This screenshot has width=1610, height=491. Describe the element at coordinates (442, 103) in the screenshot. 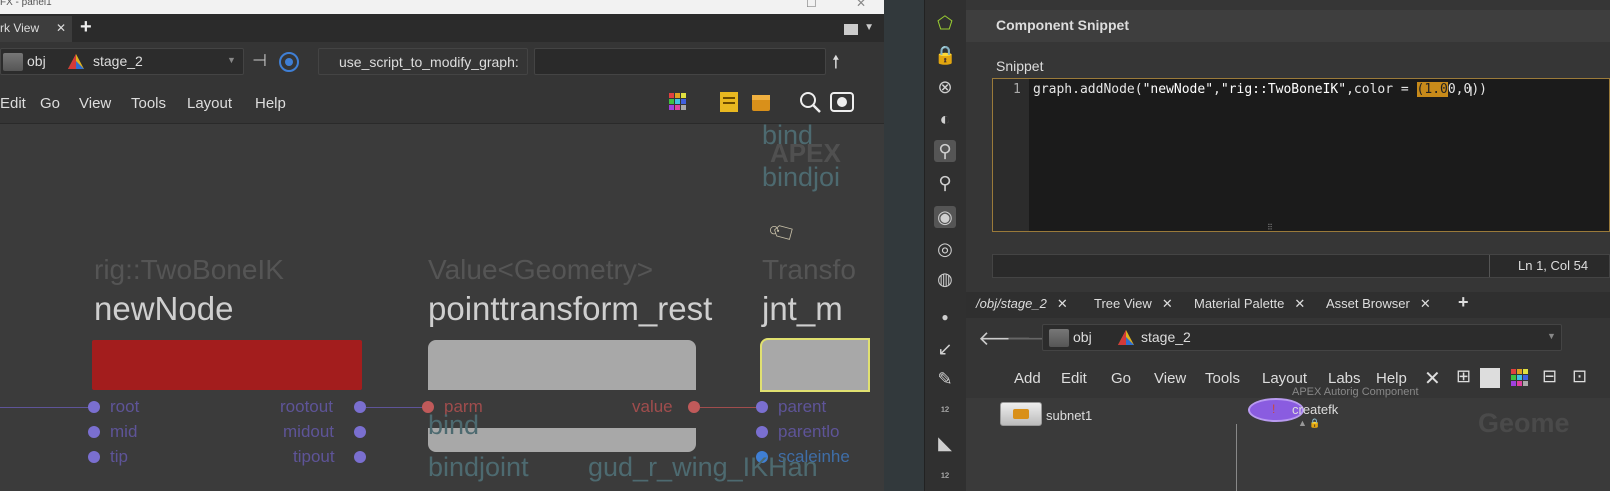

I see `menu-bar: Edit Go View Tools Layout Help` at that location.